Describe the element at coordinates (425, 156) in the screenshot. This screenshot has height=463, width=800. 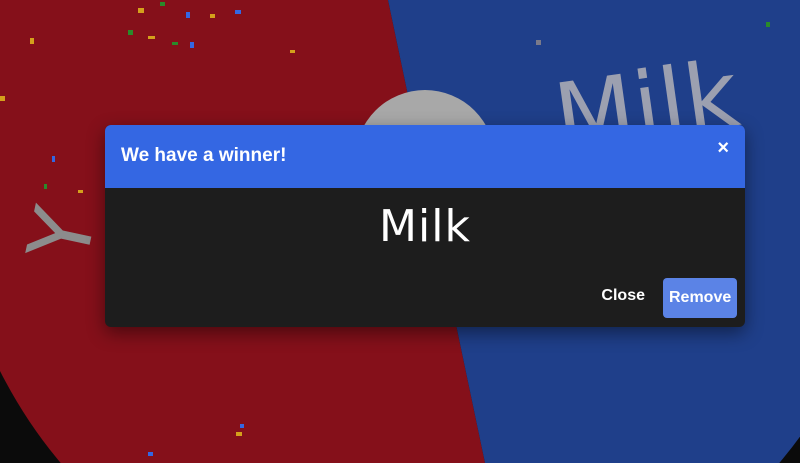
I see `dialog-header: We have a winner! ×` at that location.